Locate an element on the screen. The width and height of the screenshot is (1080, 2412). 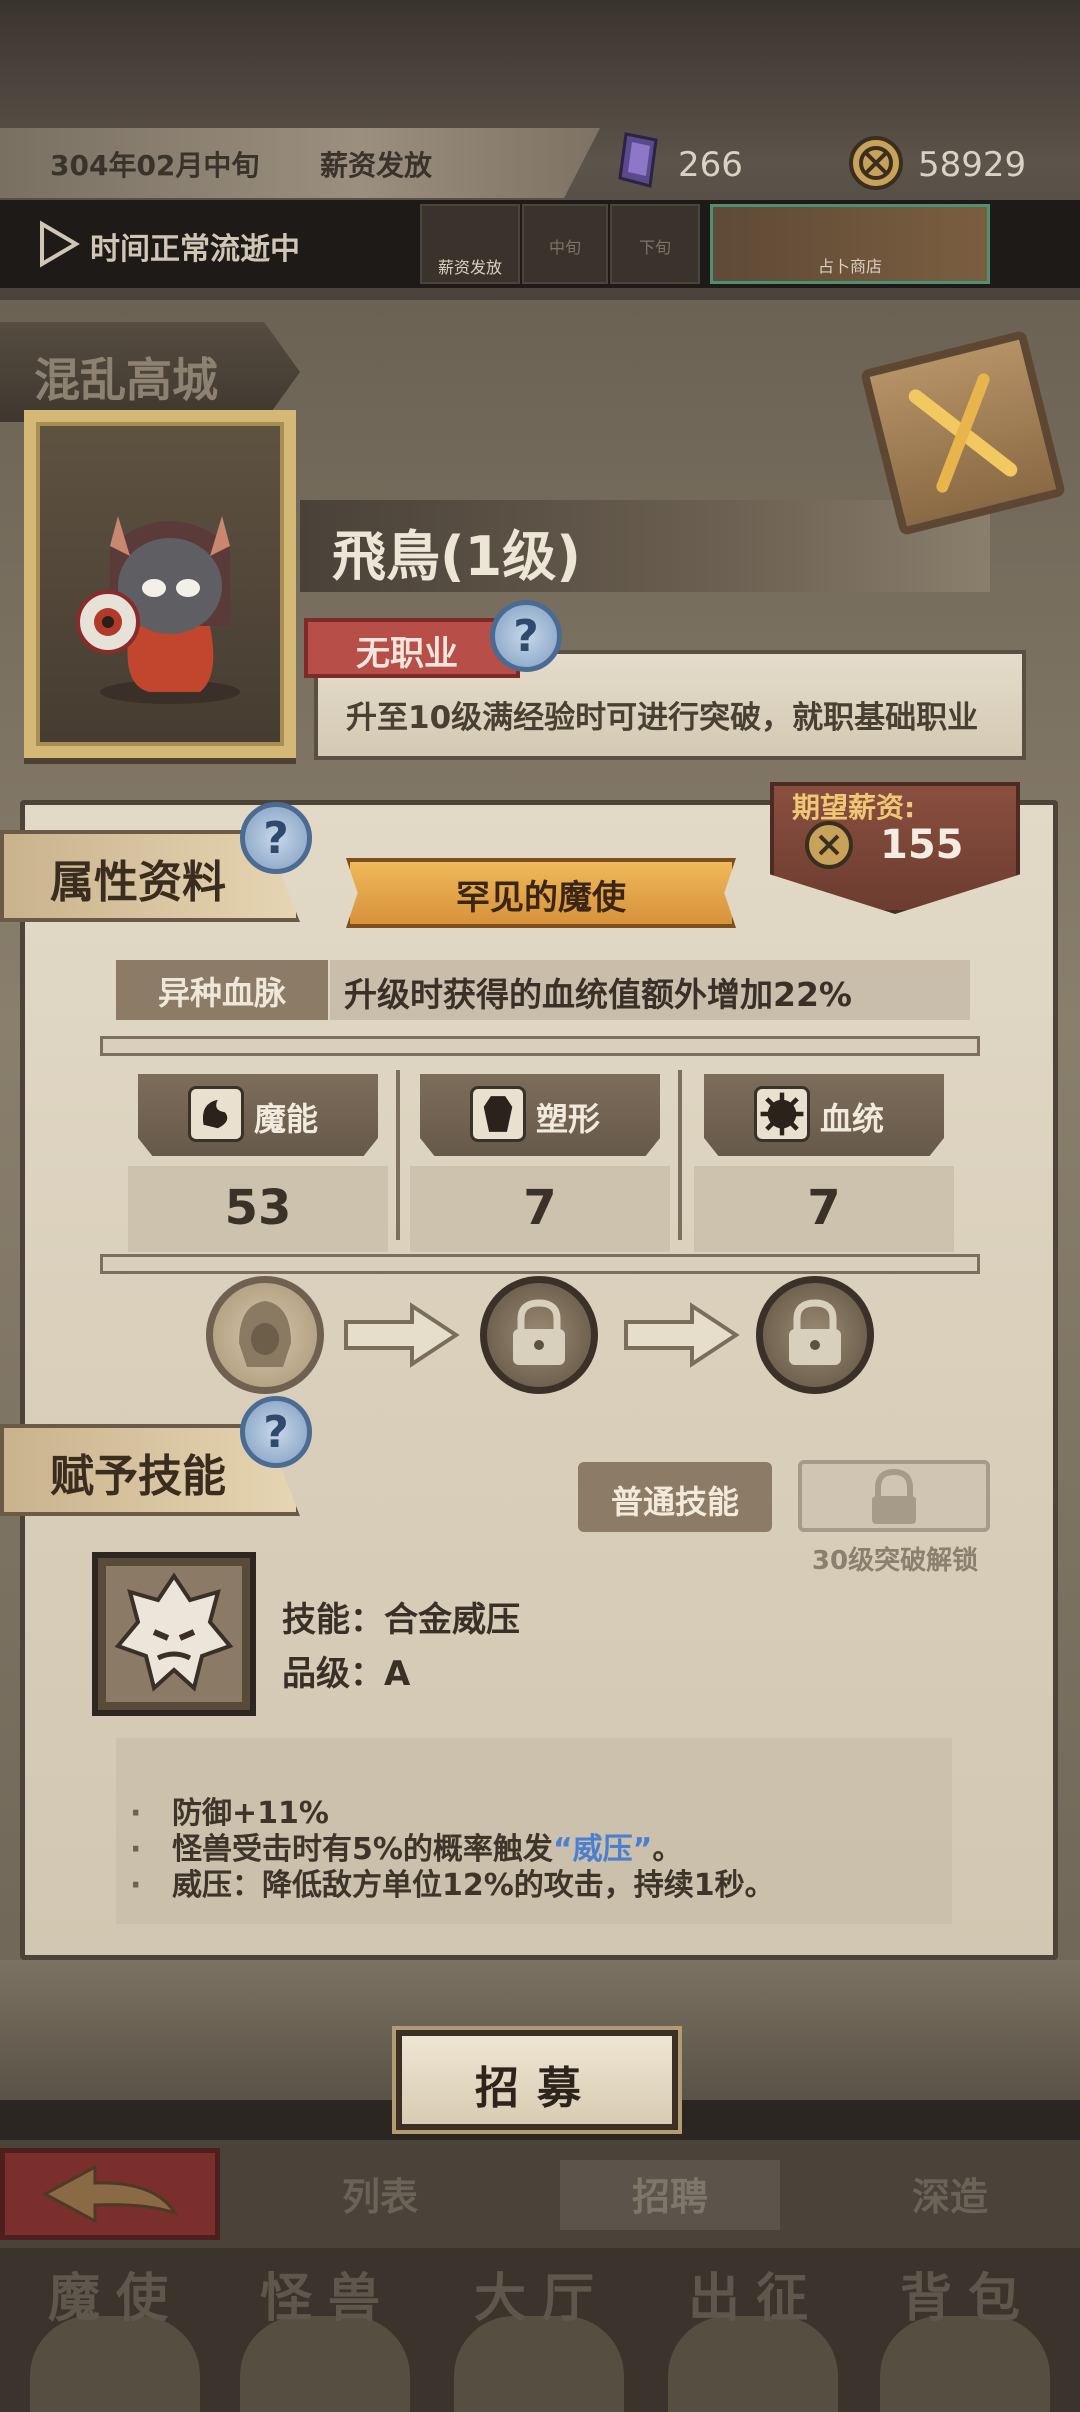
body-icon is located at coordinates (498, 1114).